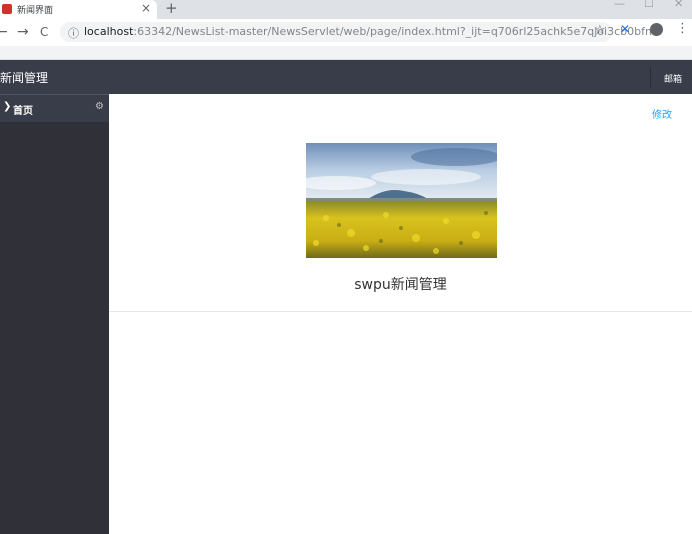  Describe the element at coordinates (673, 78) in the screenshot. I see `mail-link: 邮箱` at that location.